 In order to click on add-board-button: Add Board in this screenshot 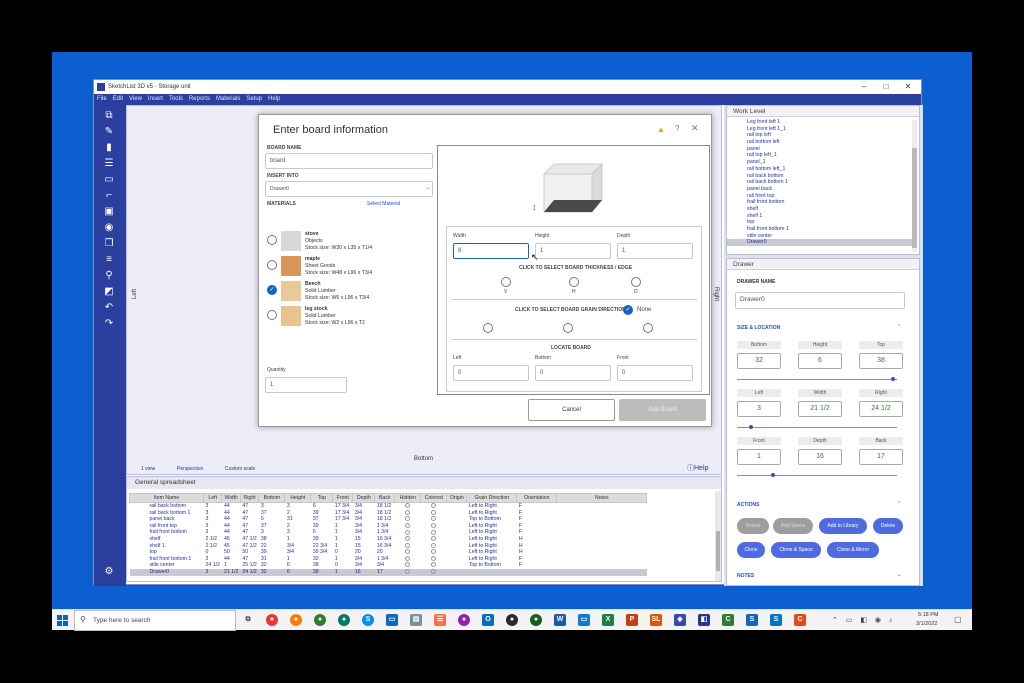, I will do `click(662, 410)`.